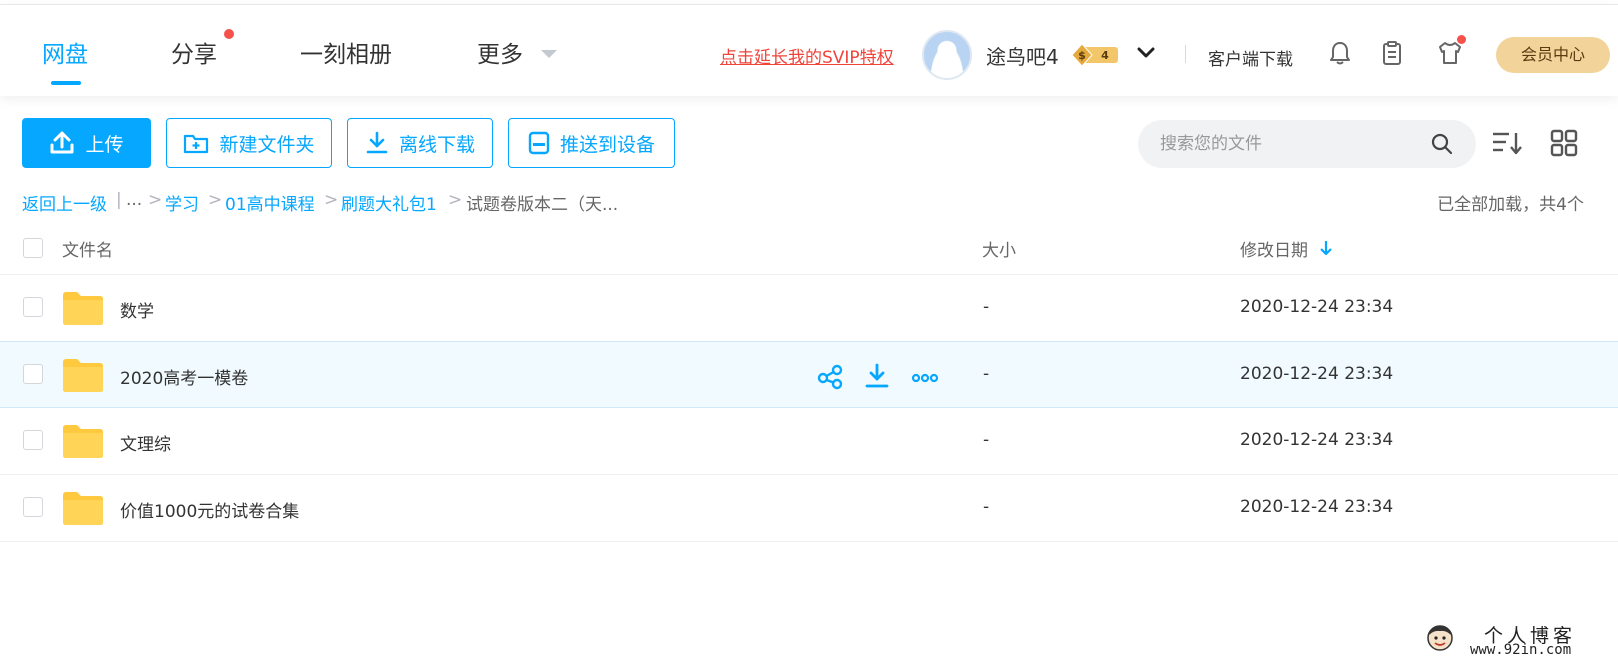  What do you see at coordinates (1510, 205) in the screenshot?
I see `loaded-count-info: 已全部加载，共4个` at bounding box center [1510, 205].